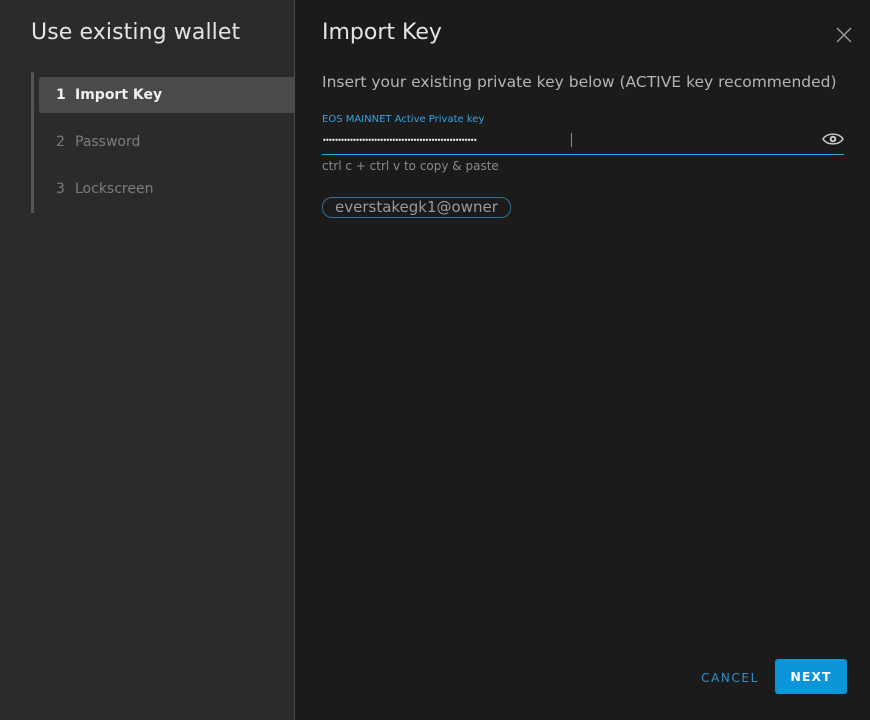  What do you see at coordinates (382, 32) in the screenshot?
I see `page-title: Import Key` at bounding box center [382, 32].